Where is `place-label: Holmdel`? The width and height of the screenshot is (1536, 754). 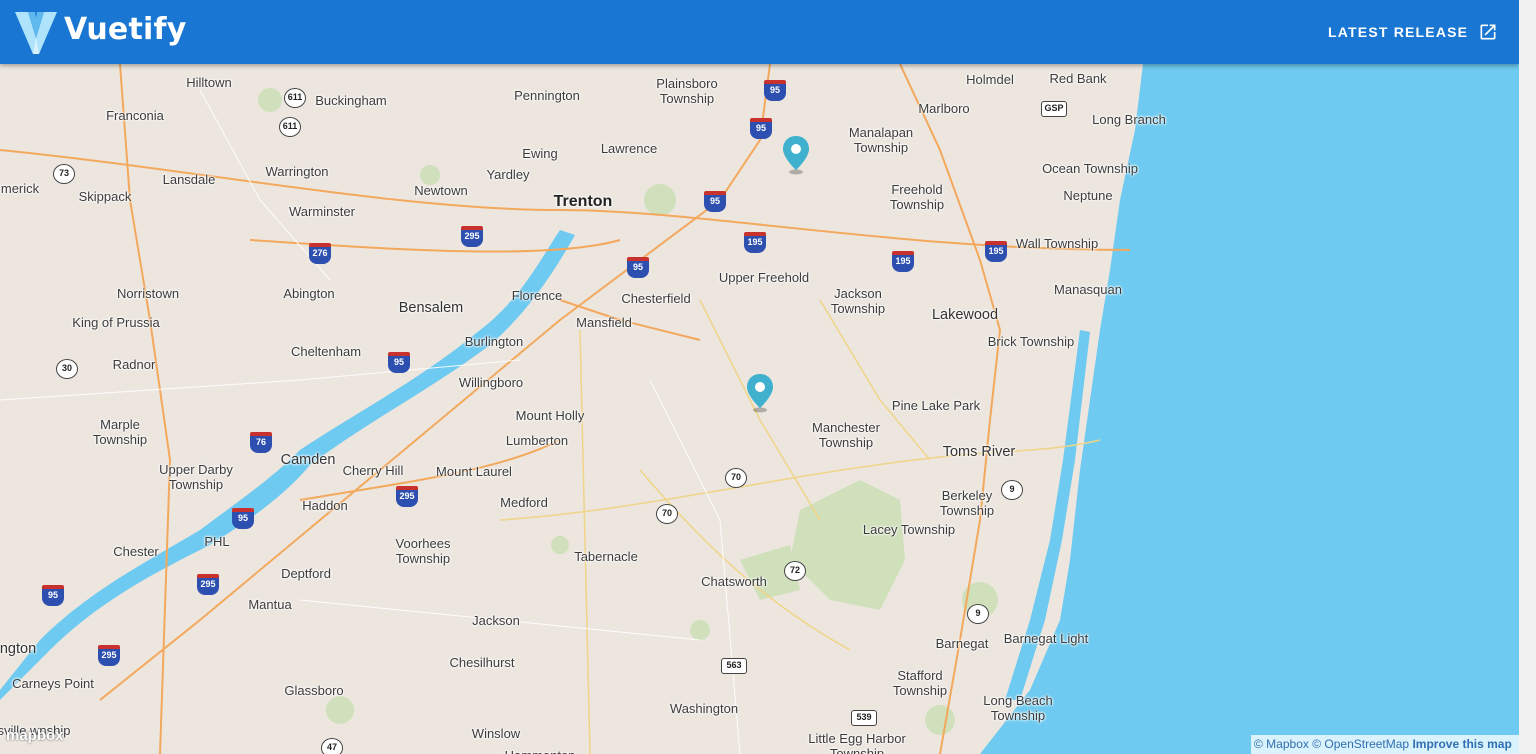 place-label: Holmdel is located at coordinates (990, 79).